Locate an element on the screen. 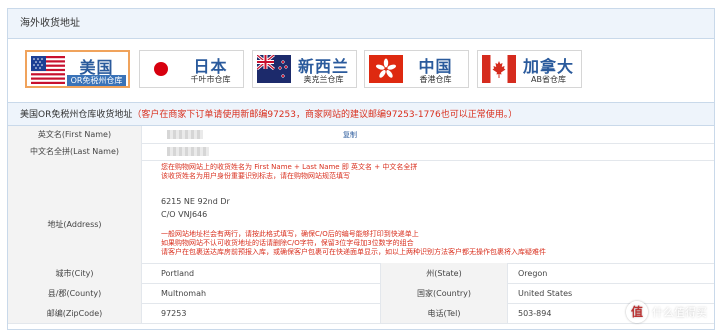  field-label: 州(State) is located at coordinates (444, 273).